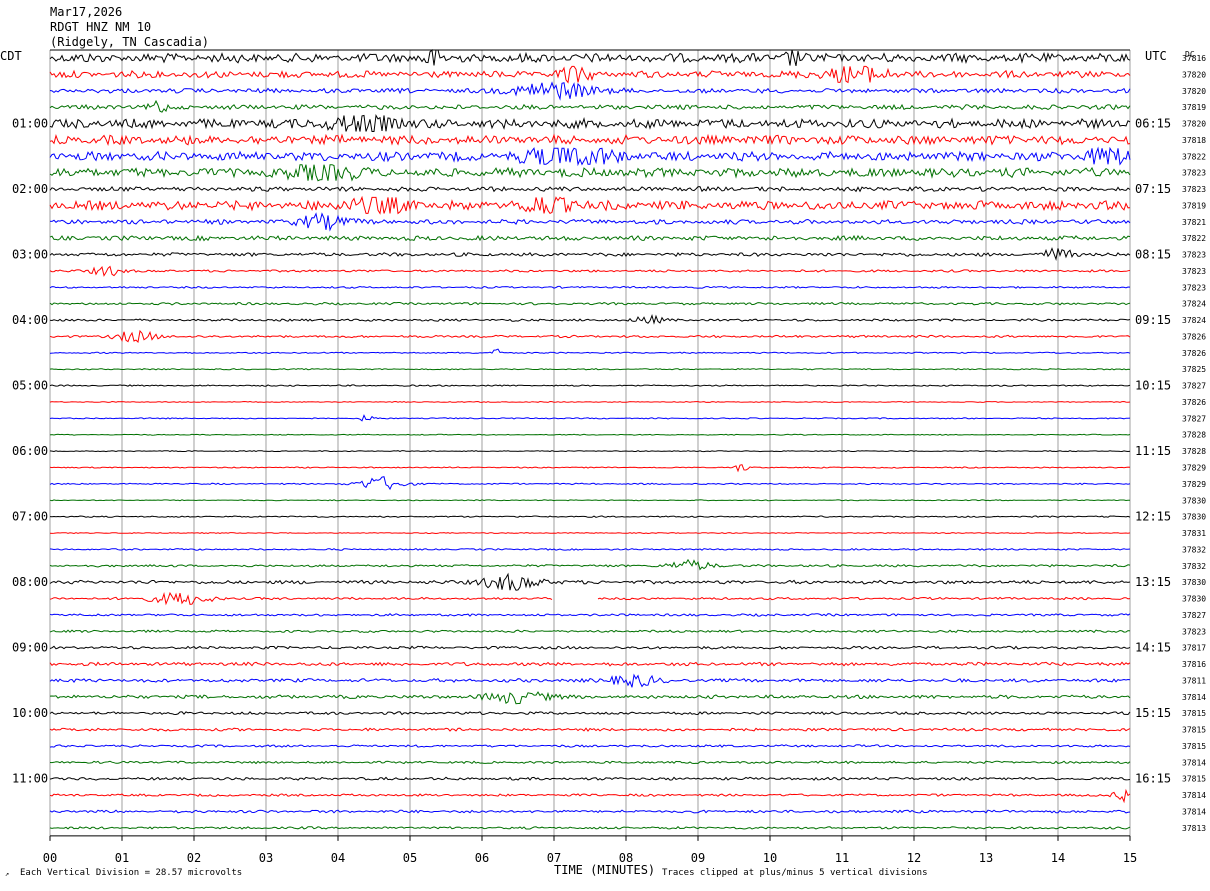  Describe the element at coordinates (1153, 189) in the screenshot. I see `utc-hour-label: 07:15` at that location.